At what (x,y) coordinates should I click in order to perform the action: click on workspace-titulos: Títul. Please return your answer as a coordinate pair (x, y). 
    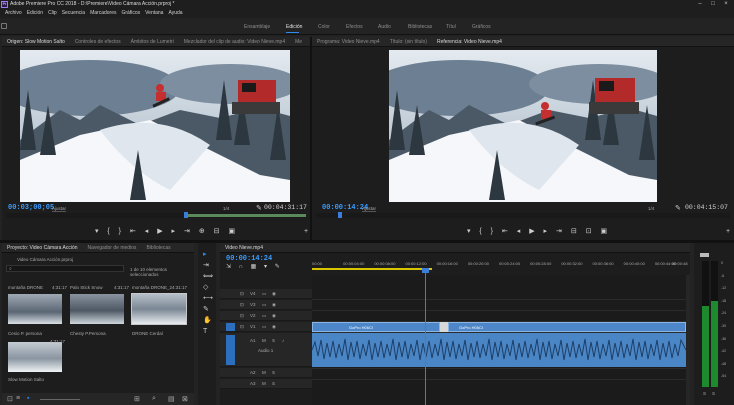
    Looking at the image, I should click on (451, 27).